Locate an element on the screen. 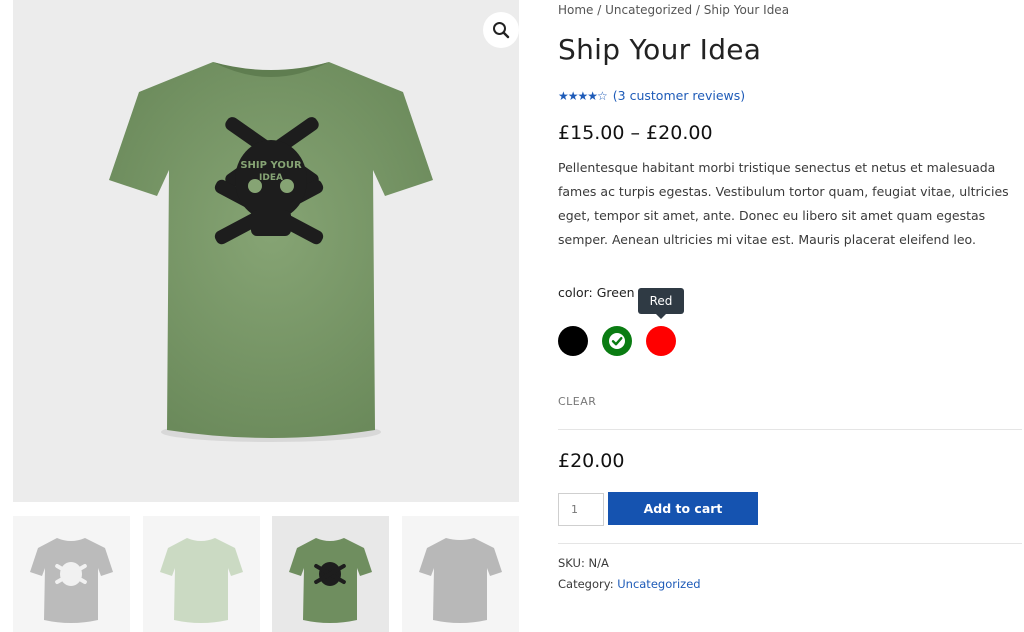  price-range: £15.00 – £20.00 is located at coordinates (635, 133).